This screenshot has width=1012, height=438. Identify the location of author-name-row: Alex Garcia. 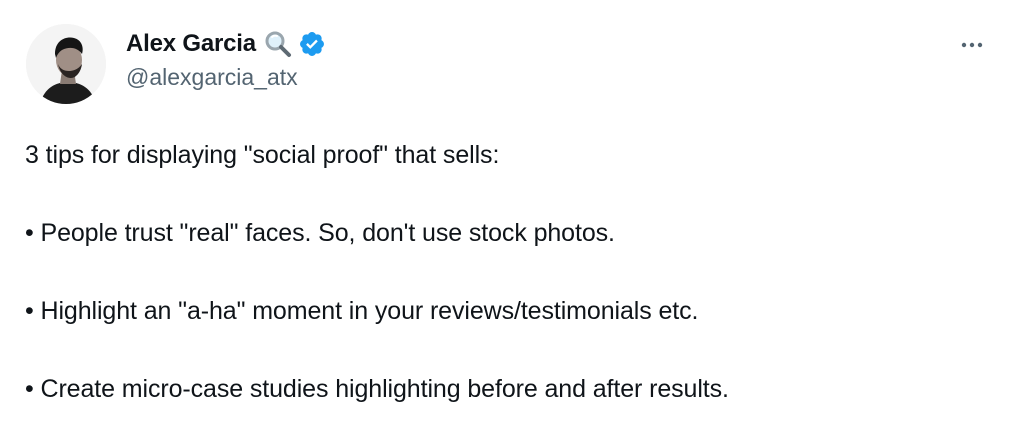
(226, 44).